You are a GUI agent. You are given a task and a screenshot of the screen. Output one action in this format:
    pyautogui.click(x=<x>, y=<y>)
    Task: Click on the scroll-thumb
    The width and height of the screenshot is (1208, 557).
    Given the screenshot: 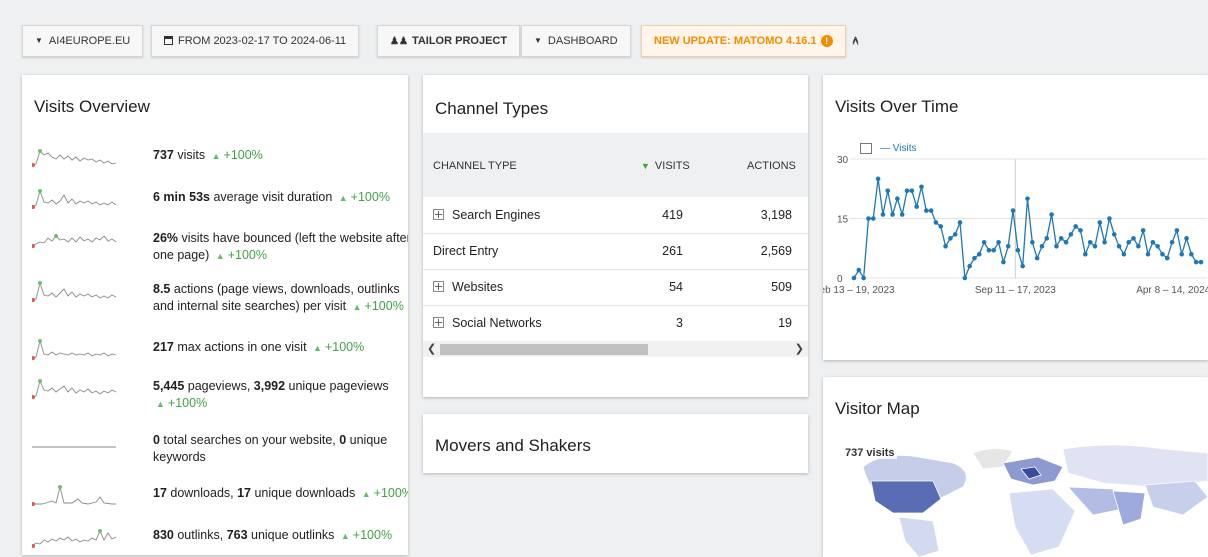 What is the action you would take?
    pyautogui.click(x=544, y=349)
    